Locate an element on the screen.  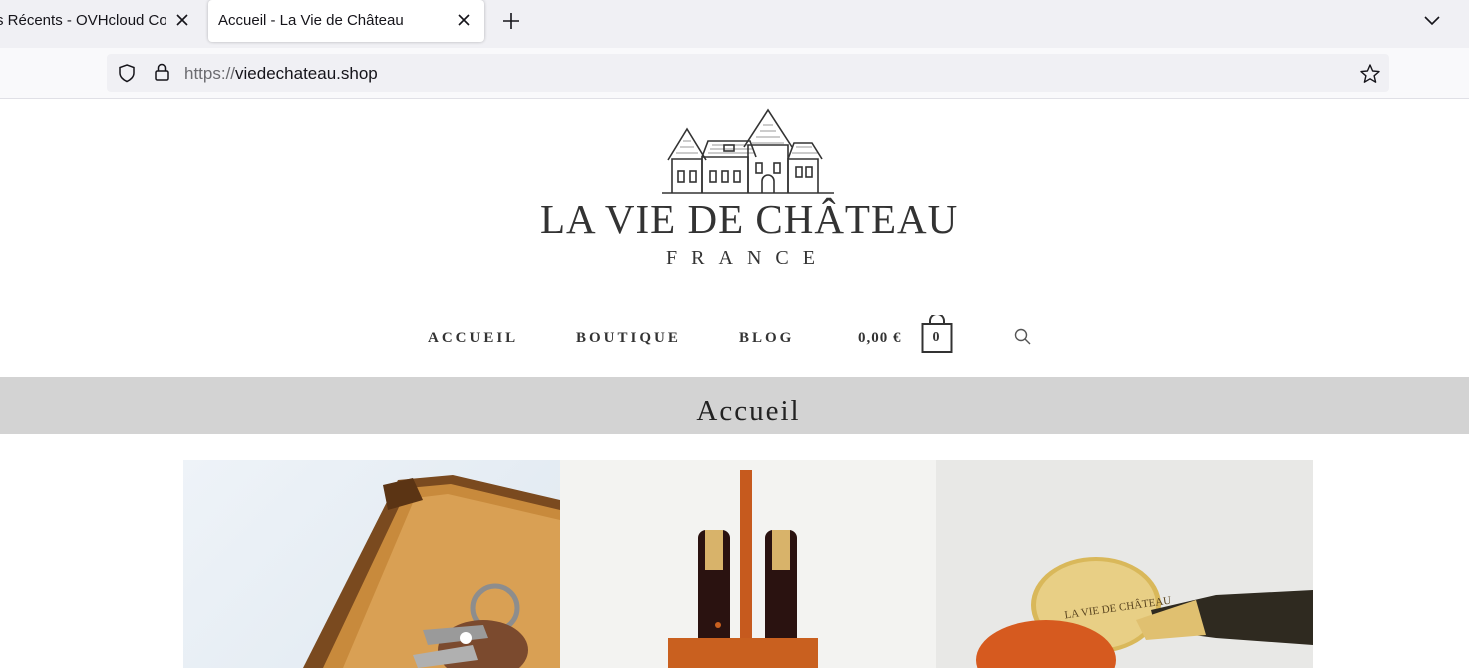
menu-item-boutique: BOUTIQUE is located at coordinates (628, 338).